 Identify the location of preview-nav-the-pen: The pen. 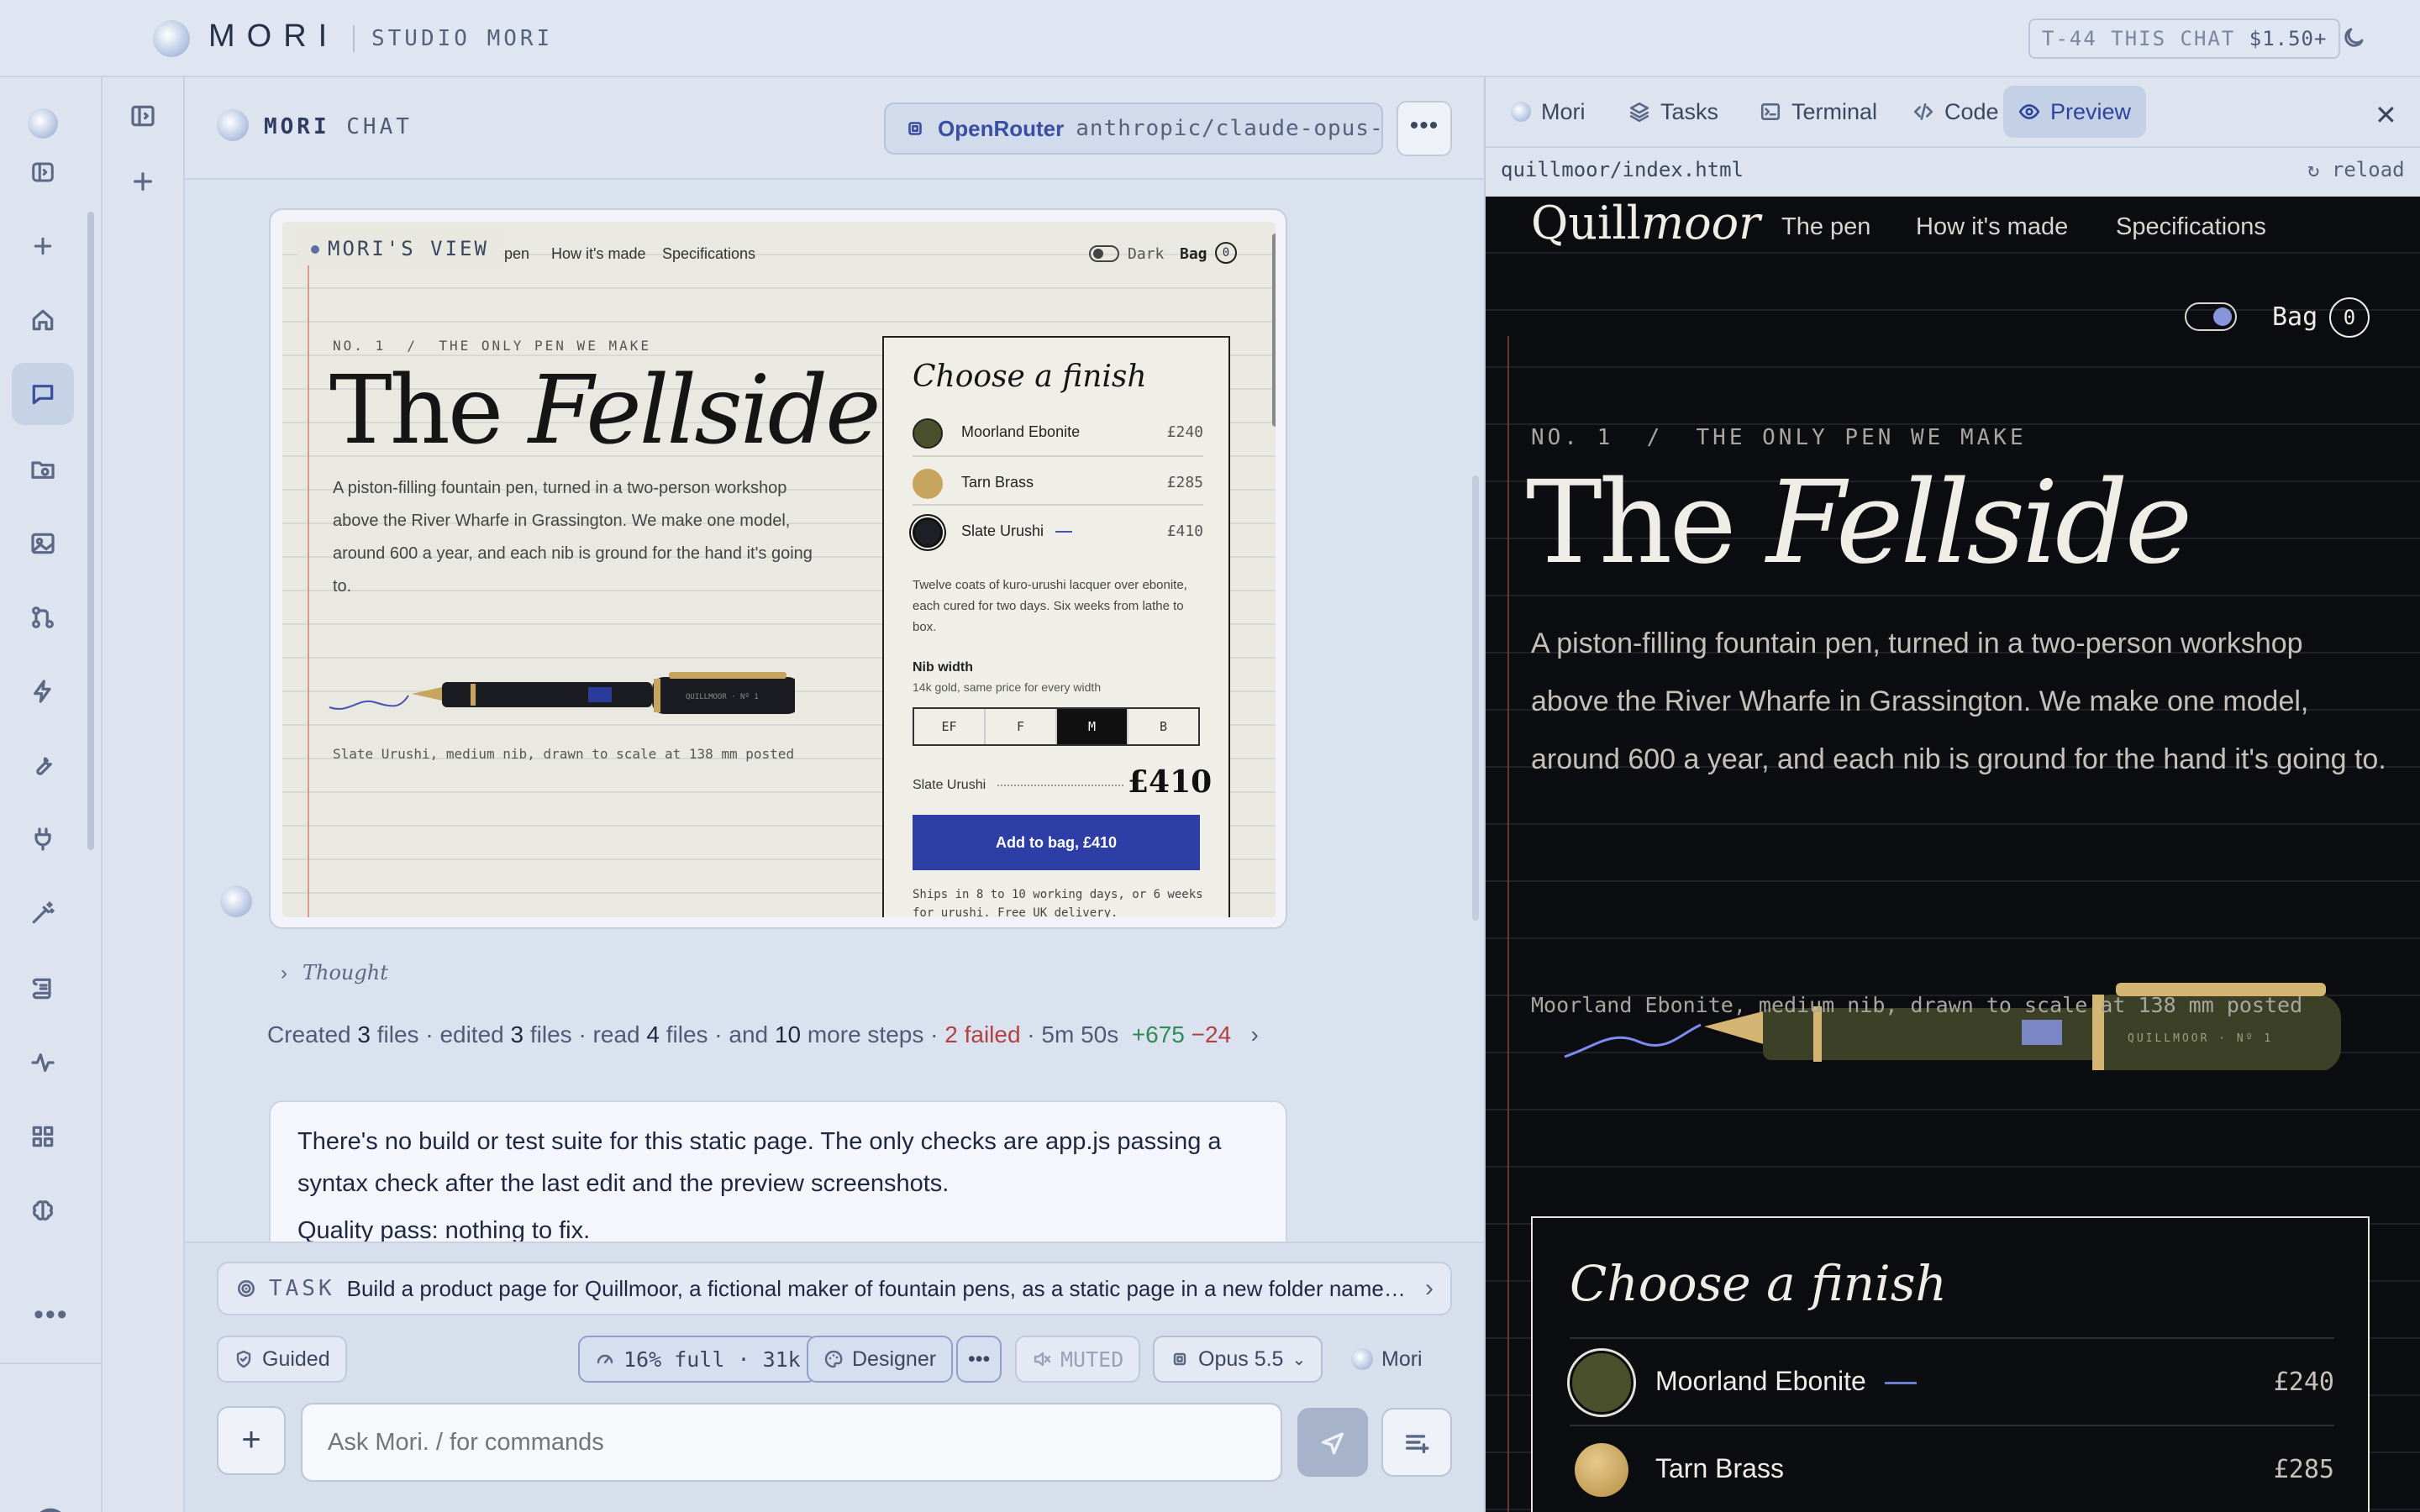
(1825, 227).